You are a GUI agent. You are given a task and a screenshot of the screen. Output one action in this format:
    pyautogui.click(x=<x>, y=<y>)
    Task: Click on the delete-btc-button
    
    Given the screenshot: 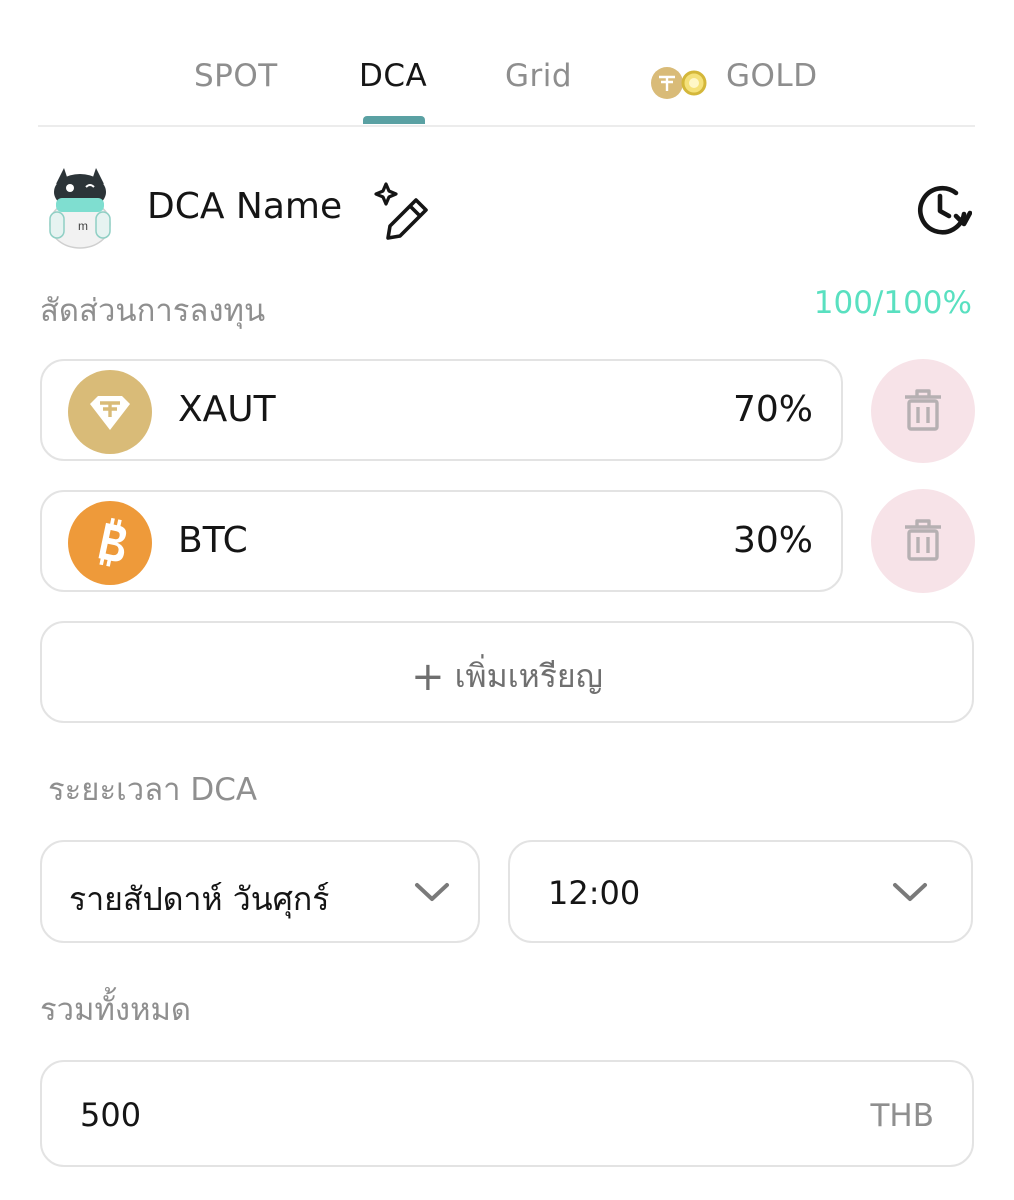 What is the action you would take?
    pyautogui.click(x=923, y=541)
    